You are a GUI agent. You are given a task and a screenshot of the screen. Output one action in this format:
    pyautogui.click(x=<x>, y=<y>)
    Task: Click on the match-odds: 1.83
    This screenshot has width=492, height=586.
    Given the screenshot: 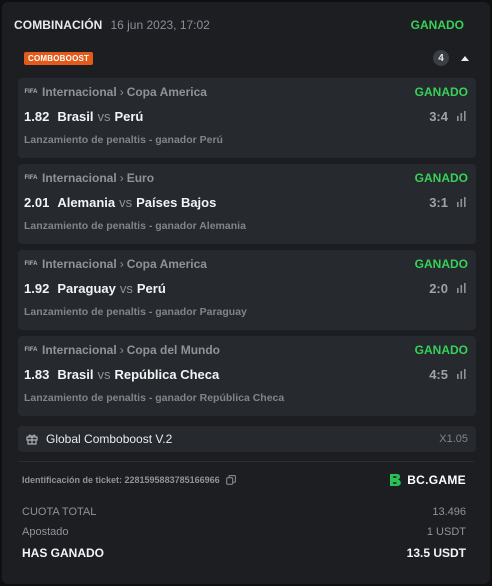 What is the action you would take?
    pyautogui.click(x=37, y=374)
    